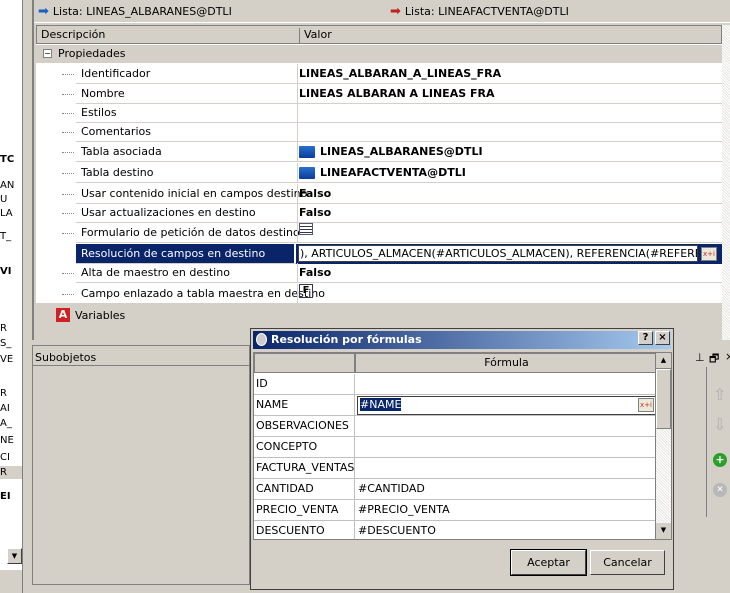 This screenshot has width=730, height=593. Describe the element at coordinates (63, 315) in the screenshot. I see `variables-icon: A` at that location.